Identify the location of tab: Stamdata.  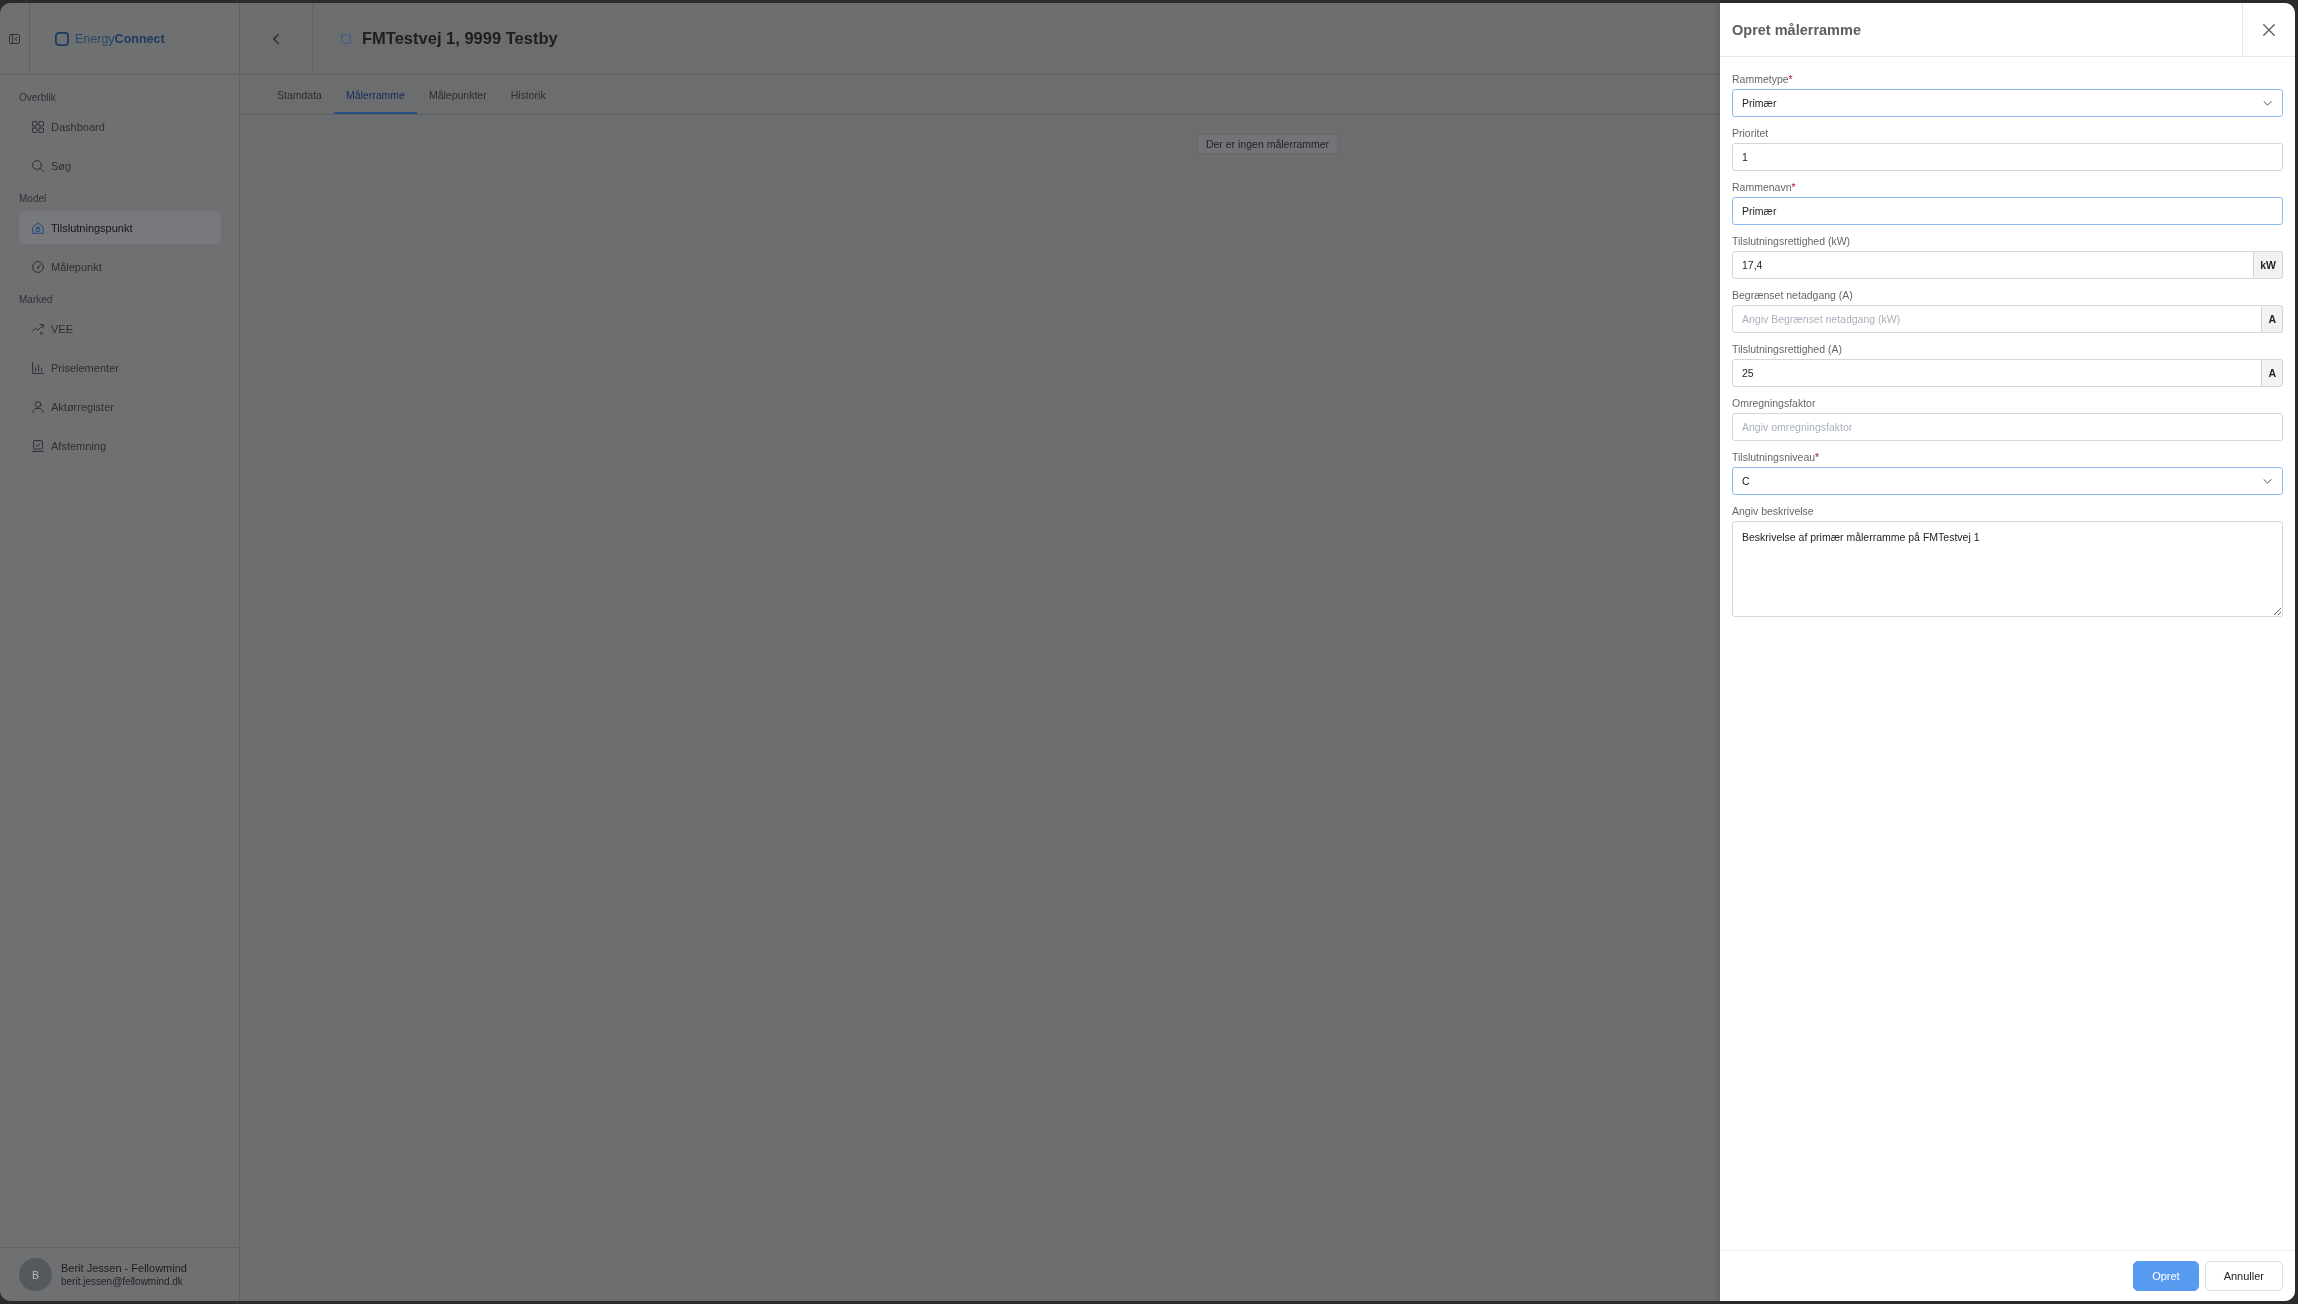
(299, 94).